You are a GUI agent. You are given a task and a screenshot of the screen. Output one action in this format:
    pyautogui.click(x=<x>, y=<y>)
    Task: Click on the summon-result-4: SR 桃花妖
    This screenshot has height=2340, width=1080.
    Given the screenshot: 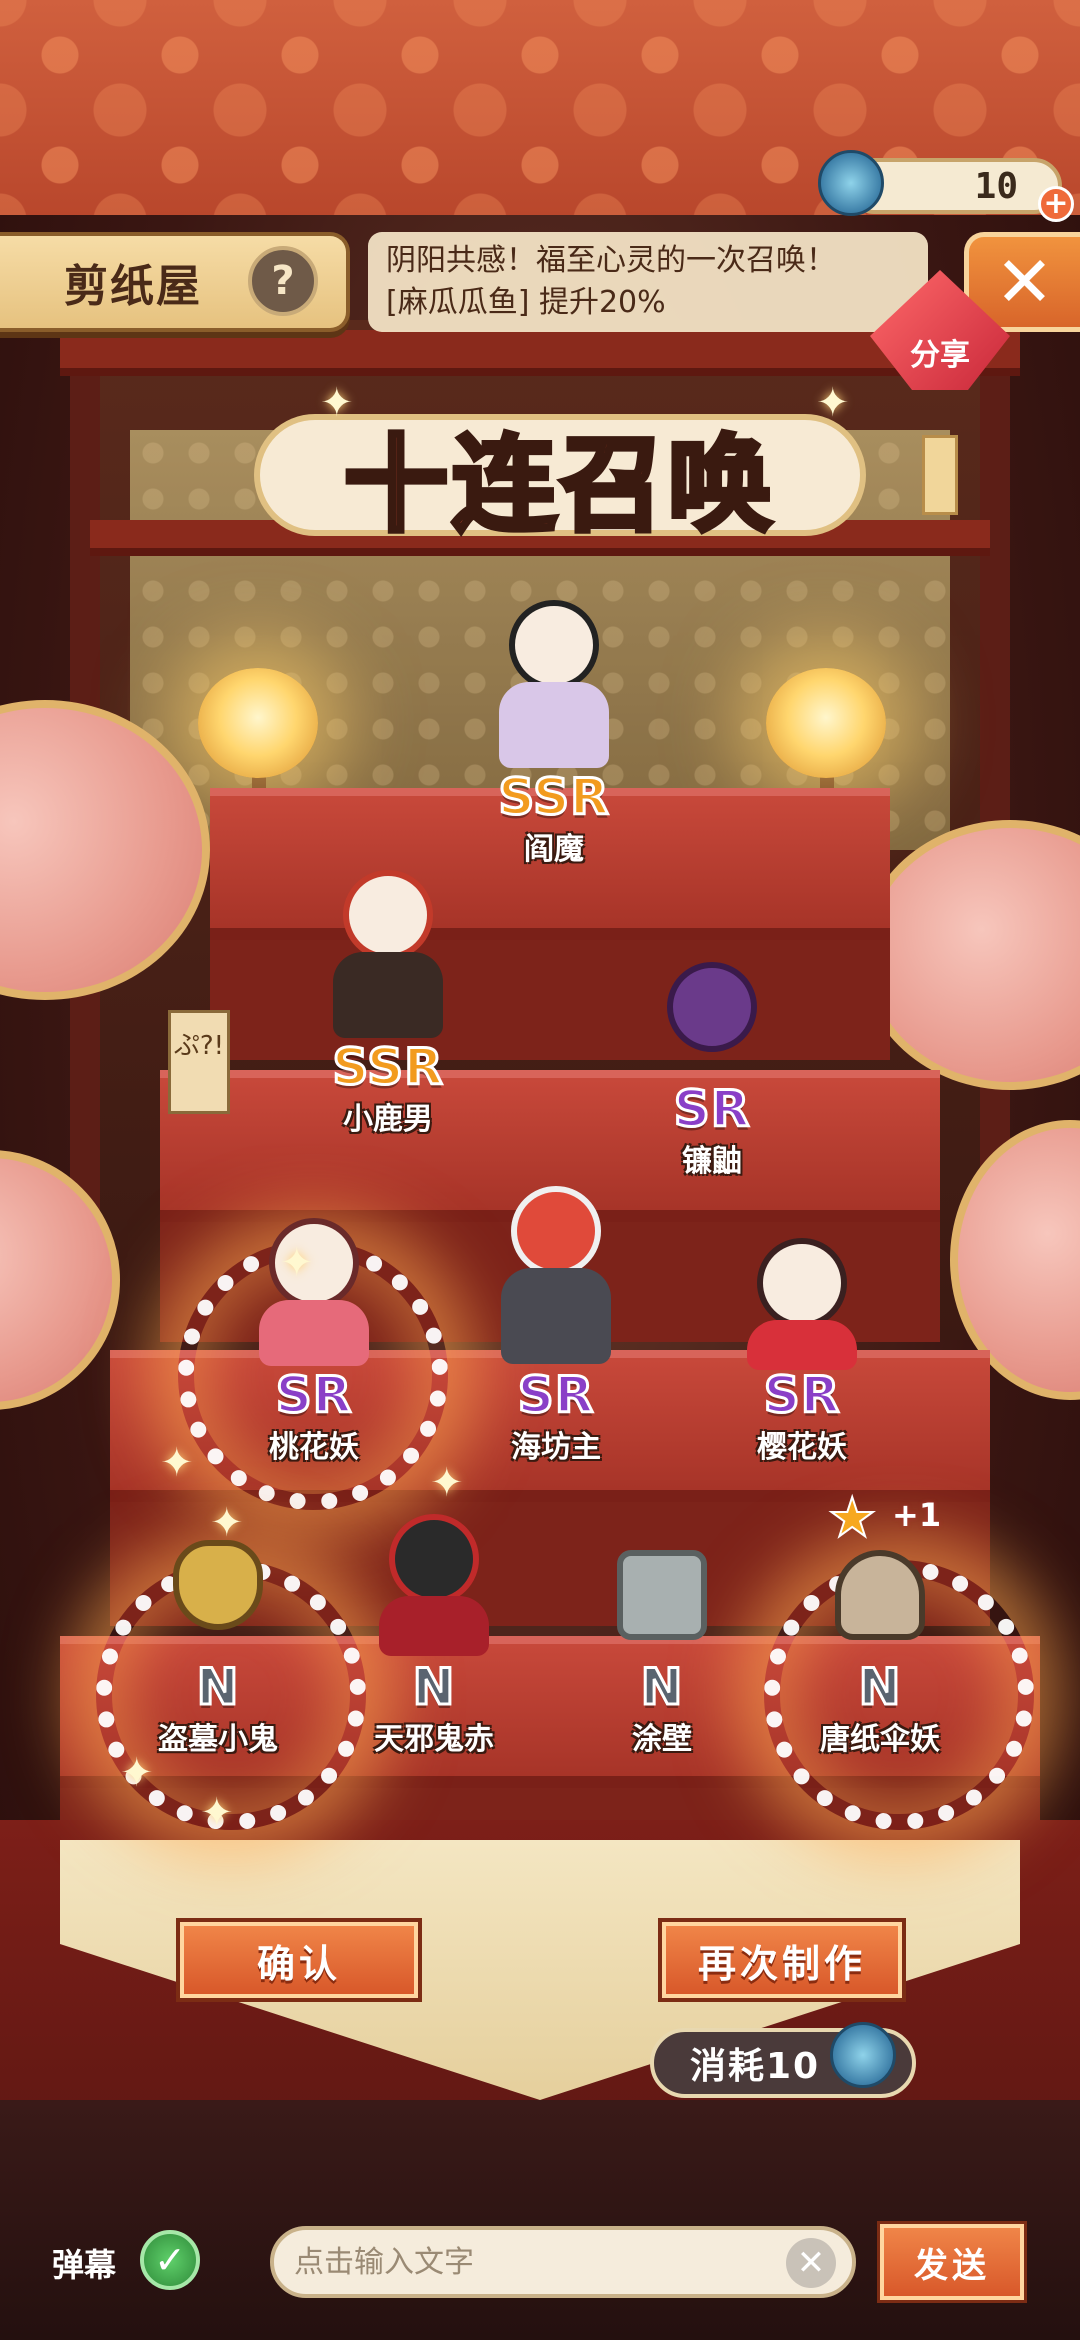 What is the action you would take?
    pyautogui.click(x=314, y=1342)
    